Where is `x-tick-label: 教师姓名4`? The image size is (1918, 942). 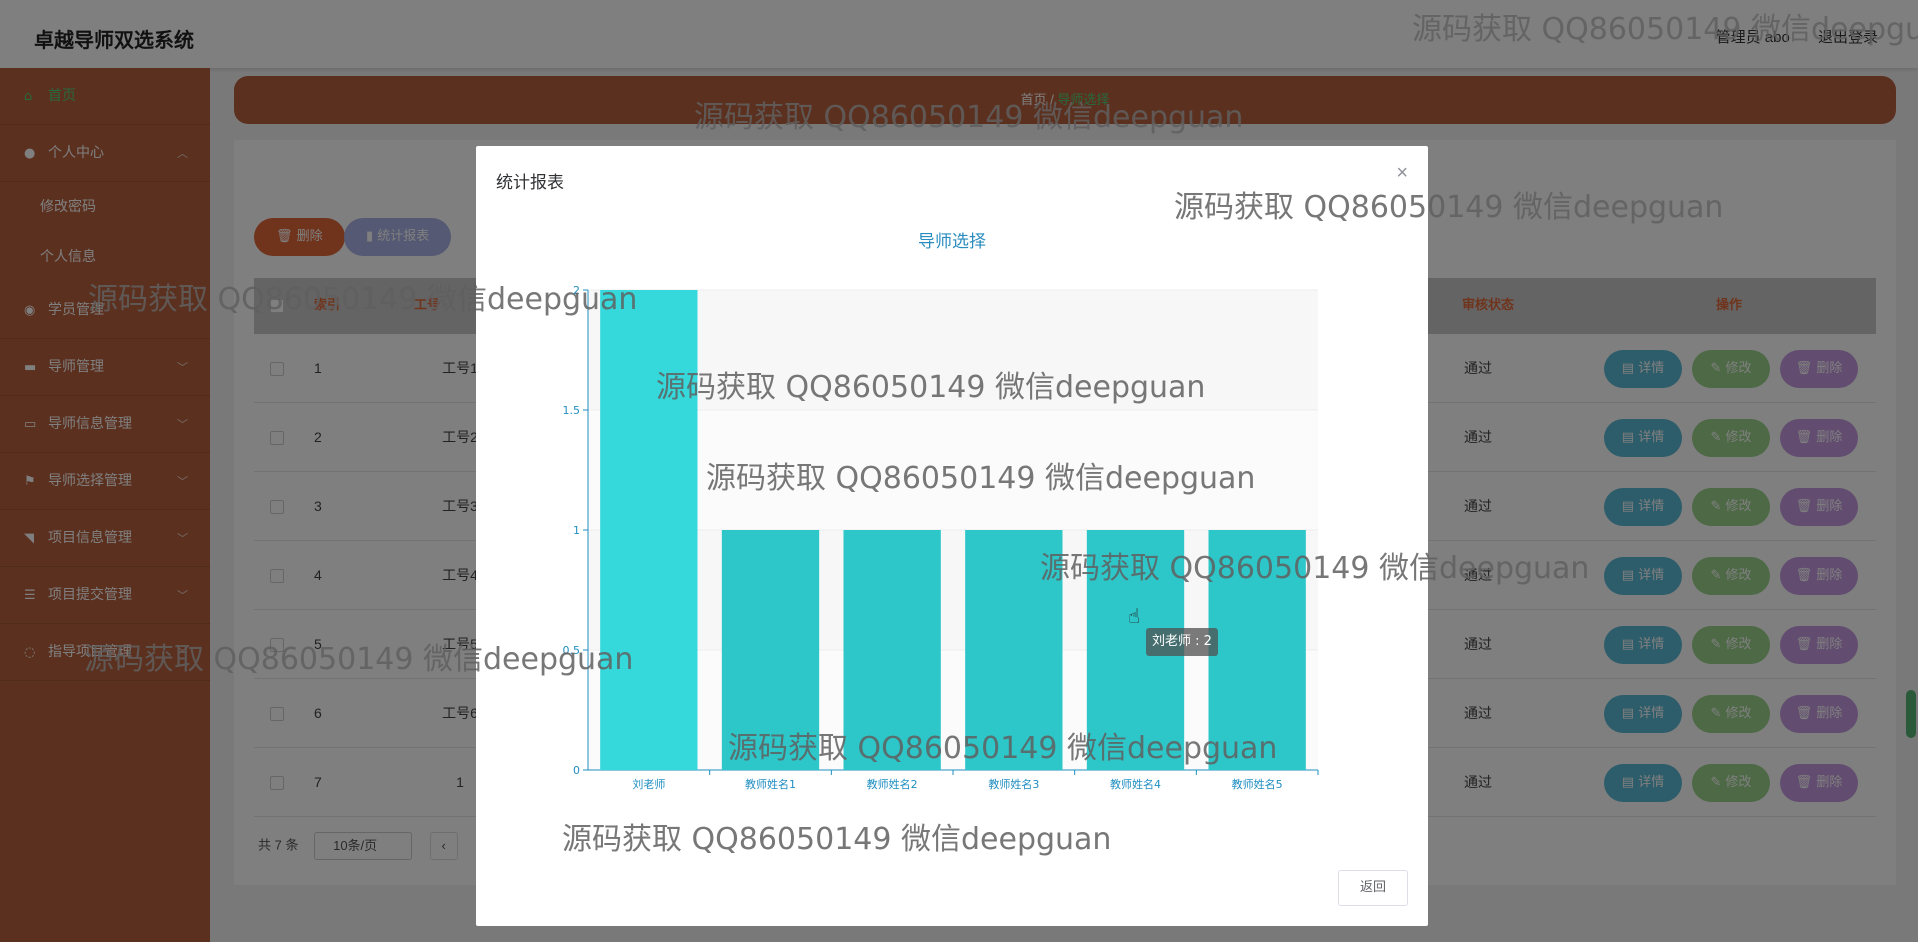 x-tick-label: 教师姓名4 is located at coordinates (1135, 784).